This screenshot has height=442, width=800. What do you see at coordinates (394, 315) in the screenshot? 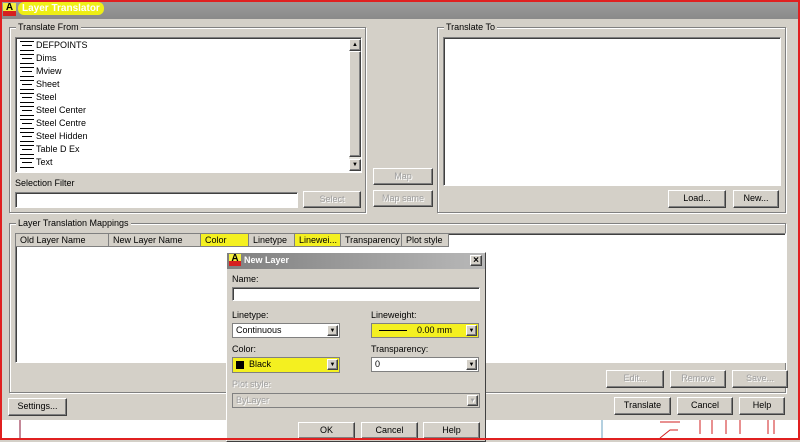
I see `lineweight-label: Lineweight:` at bounding box center [394, 315].